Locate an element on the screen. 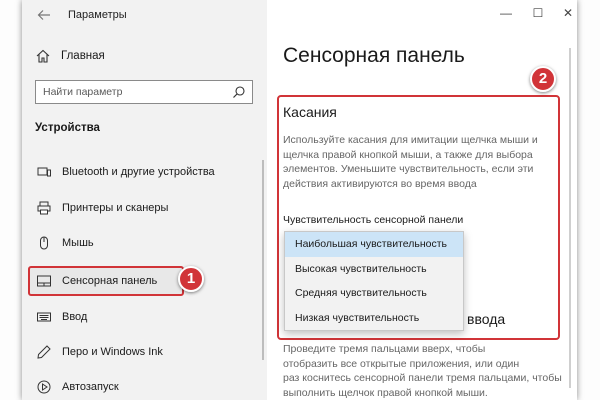 The height and width of the screenshot is (400, 600). sidebar-item-pen: Перо и Windows Ink is located at coordinates (144, 352).